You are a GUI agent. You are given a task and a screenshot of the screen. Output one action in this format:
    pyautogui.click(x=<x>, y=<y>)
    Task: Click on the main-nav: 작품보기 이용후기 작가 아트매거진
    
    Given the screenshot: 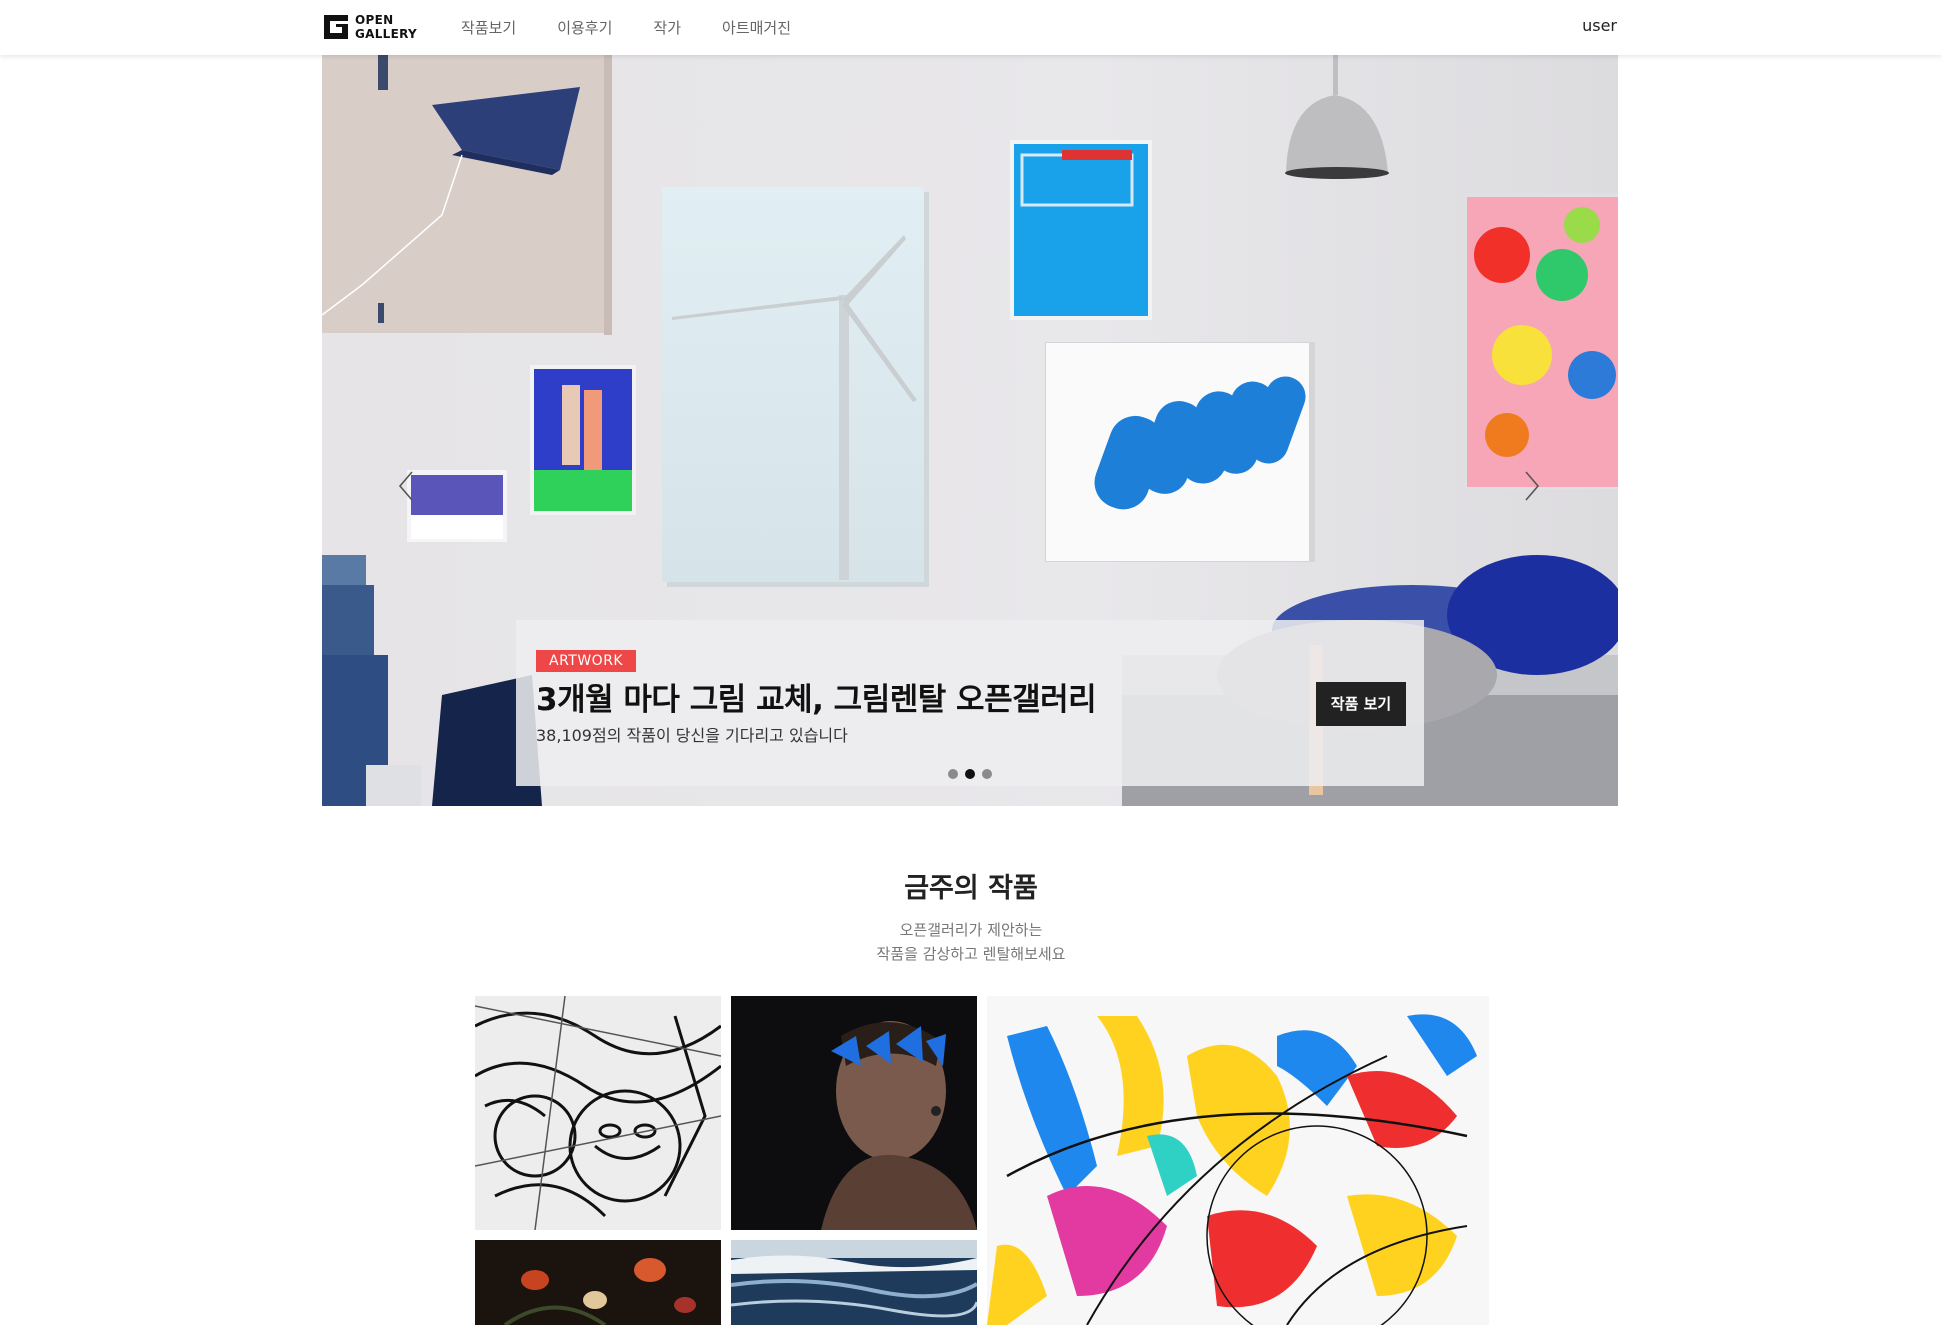 What is the action you would take?
    pyautogui.click(x=646, y=27)
    